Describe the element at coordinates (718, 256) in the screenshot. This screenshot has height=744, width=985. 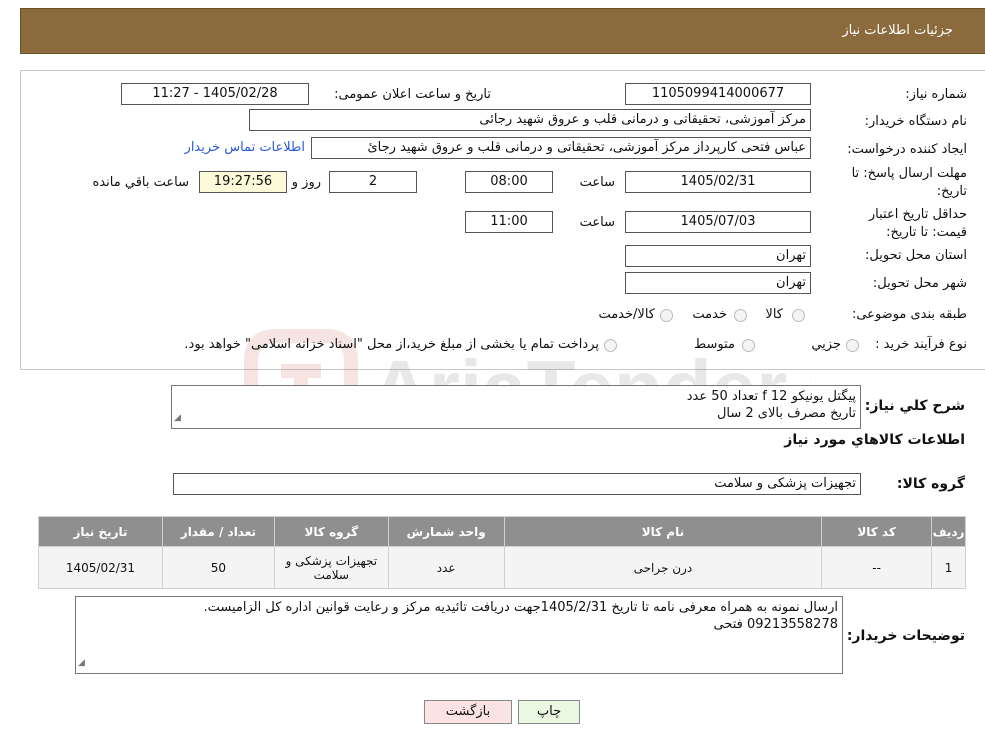
I see `province-field: تهران` at that location.